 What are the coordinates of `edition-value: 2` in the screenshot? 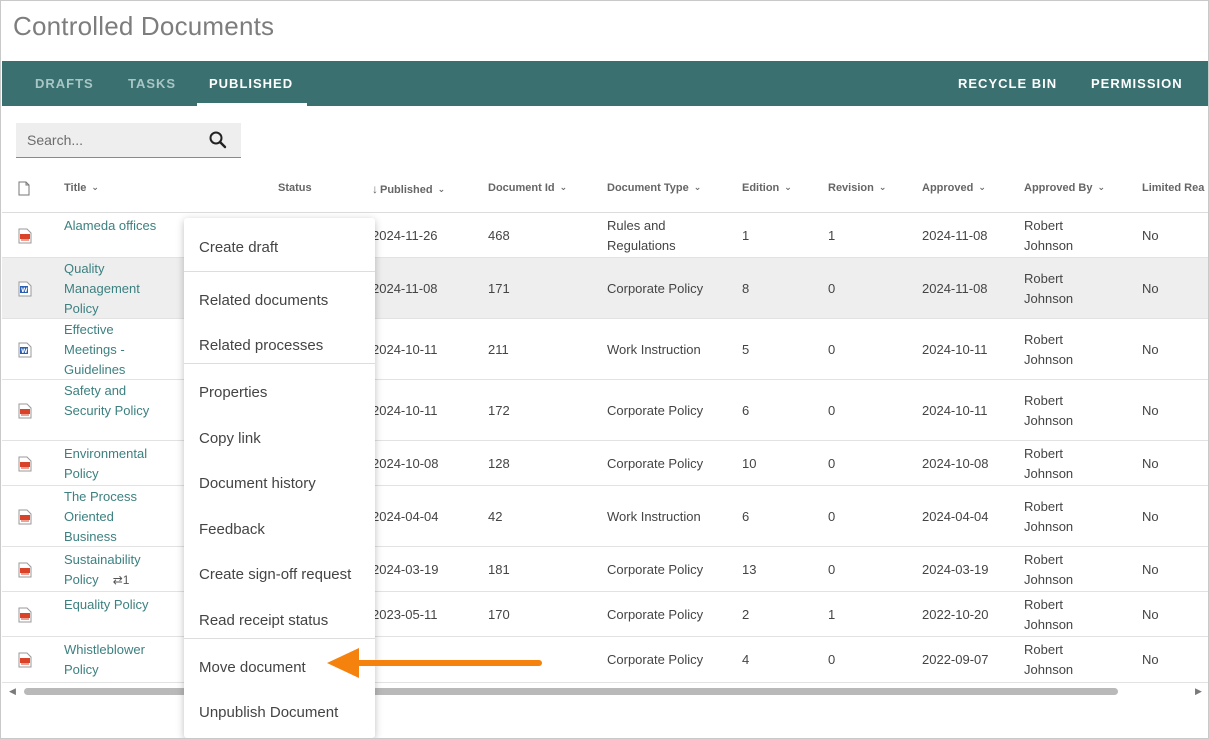 It's located at (746, 614).